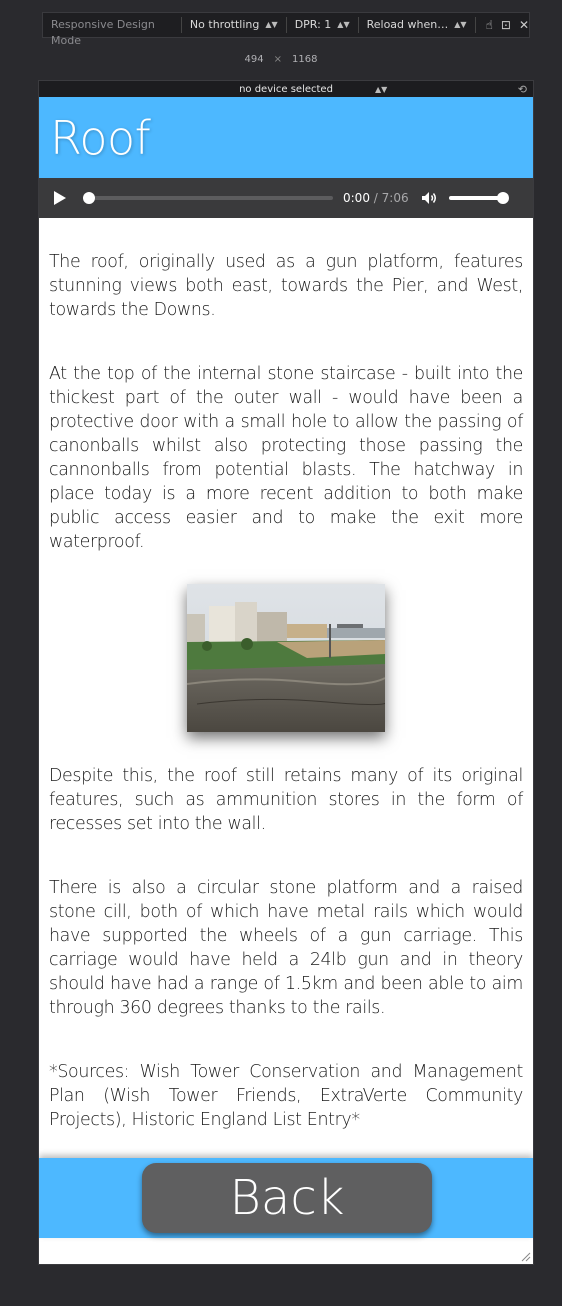 The image size is (562, 1306). Describe the element at coordinates (356, 198) in the screenshot. I see `current-time: 0:00` at that location.